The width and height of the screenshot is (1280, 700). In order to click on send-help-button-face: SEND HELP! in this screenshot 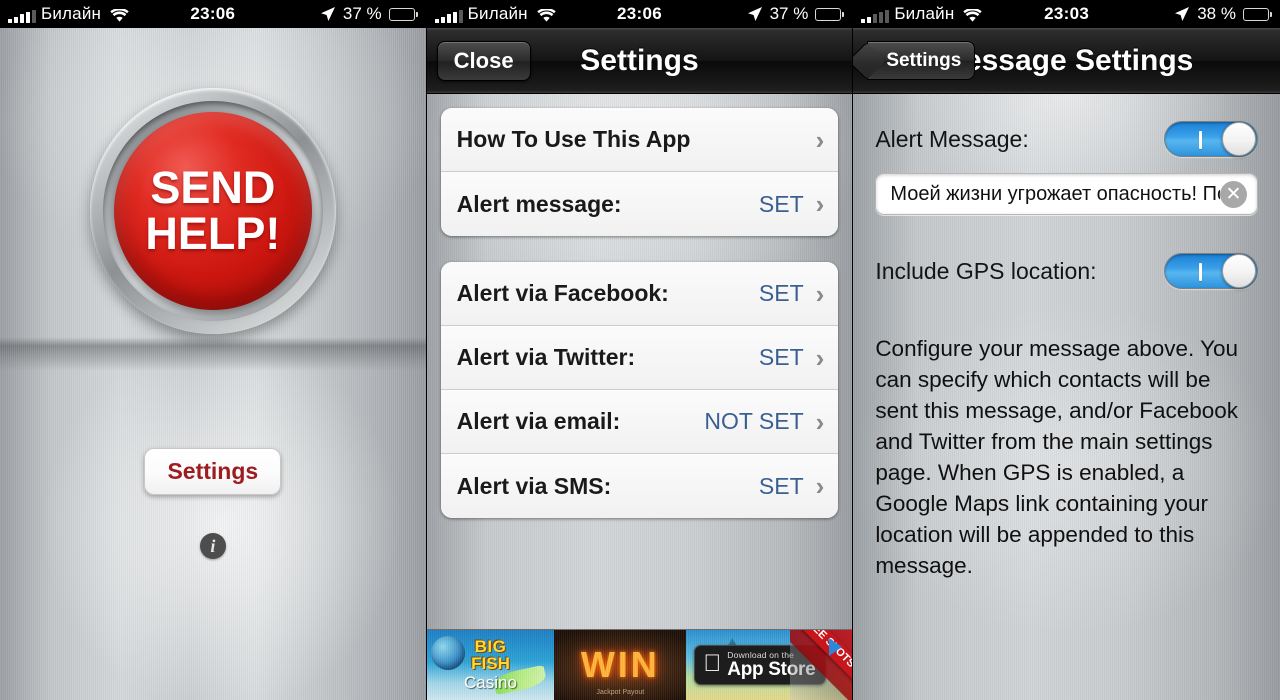, I will do `click(212, 211)`.